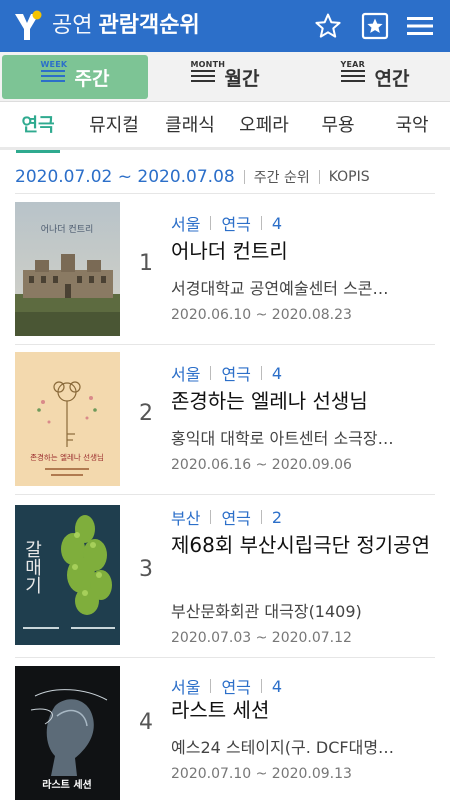 Image resolution: width=450 pixels, height=800 pixels. What do you see at coordinates (375, 26) in the screenshot?
I see `star-box-icon` at bounding box center [375, 26].